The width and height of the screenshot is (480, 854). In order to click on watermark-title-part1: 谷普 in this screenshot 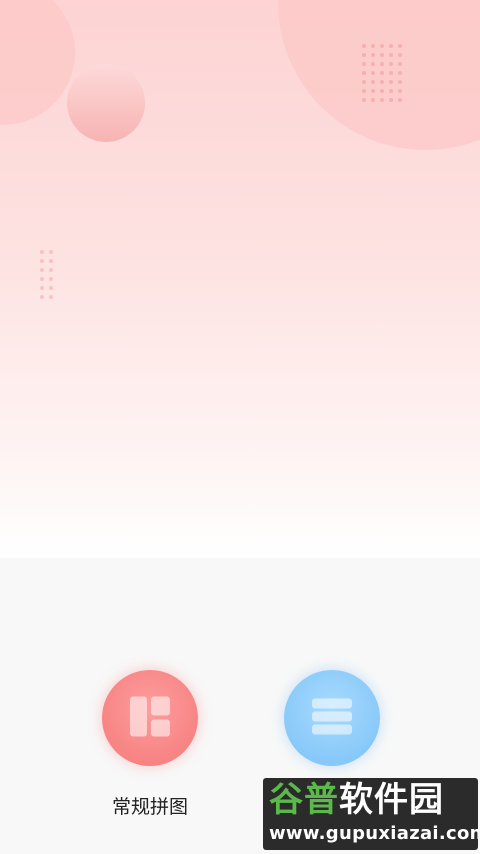, I will do `click(304, 800)`.